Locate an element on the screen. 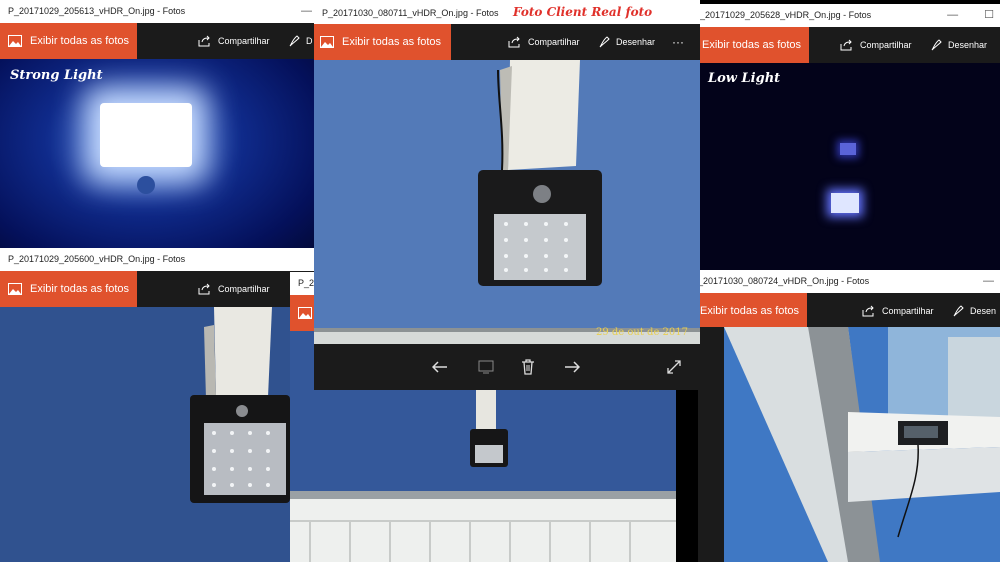 The height and width of the screenshot is (562, 1000). window-titlebar: P_20171029_205628_vHDR_On.jpg - Fotos — ☐ is located at coordinates (849, 15).